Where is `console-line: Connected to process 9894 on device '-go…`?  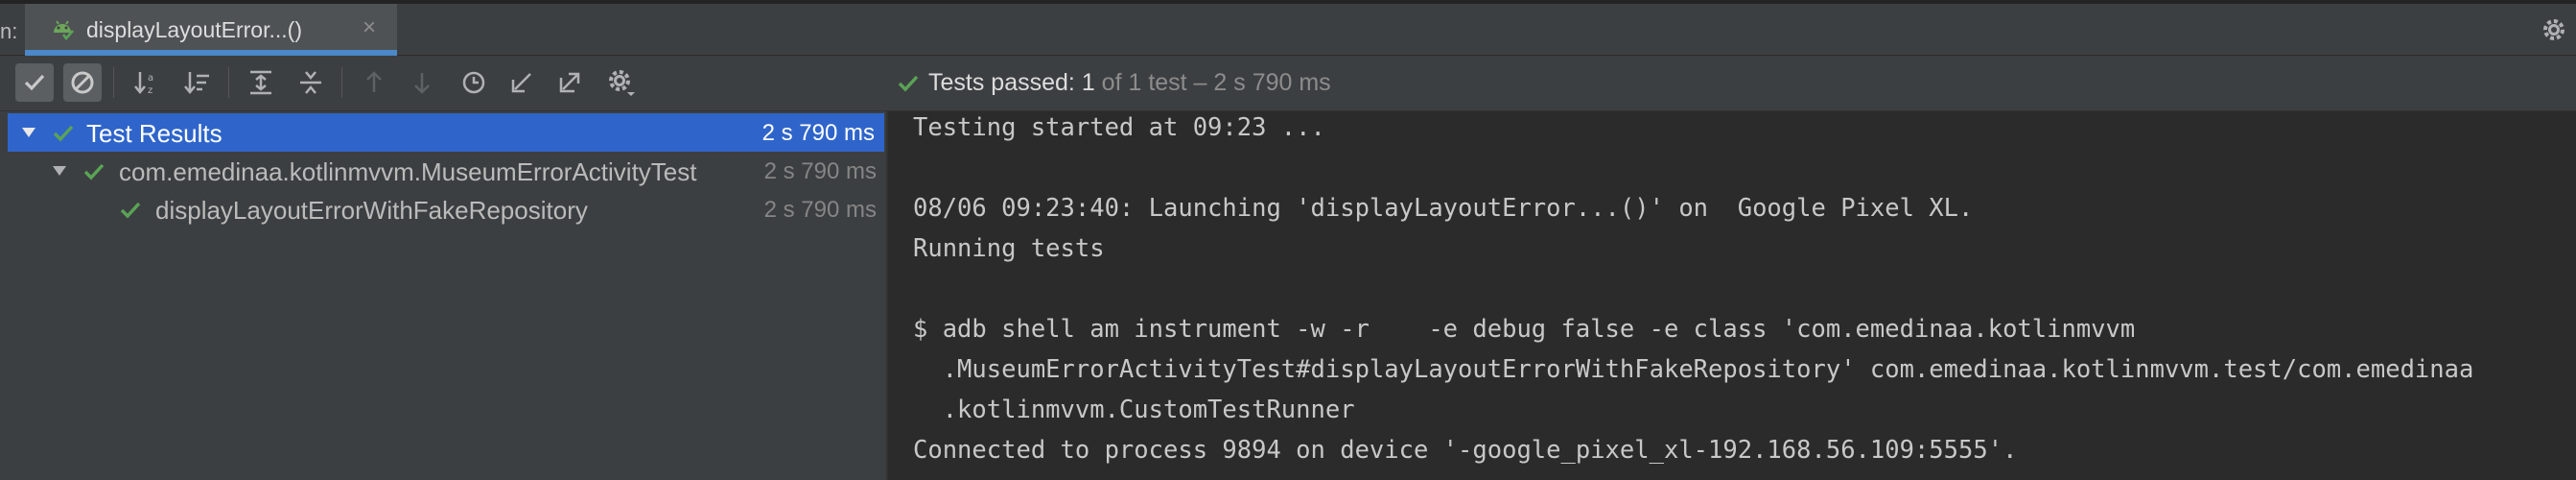 console-line: Connected to process 9894 on device '-go… is located at coordinates (1465, 450).